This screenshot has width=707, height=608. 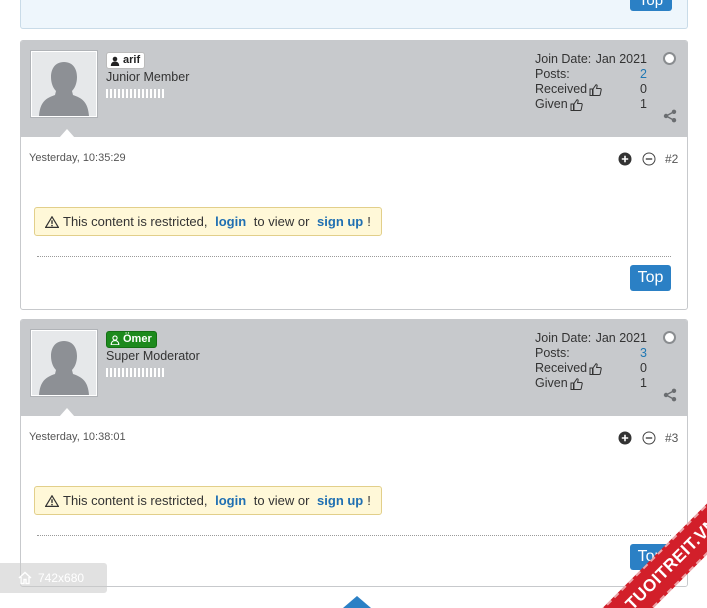 What do you see at coordinates (354, 14) in the screenshot?
I see `previous-post-tail: Top` at bounding box center [354, 14].